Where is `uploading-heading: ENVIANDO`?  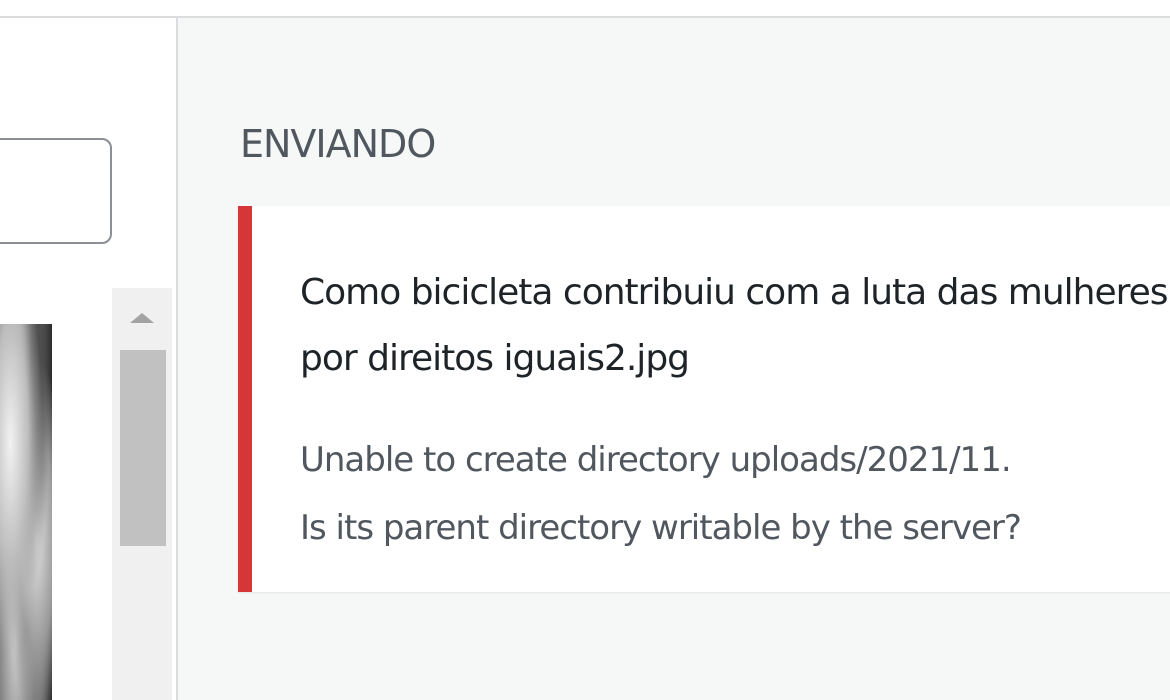
uploading-heading: ENVIANDO is located at coordinates (338, 144).